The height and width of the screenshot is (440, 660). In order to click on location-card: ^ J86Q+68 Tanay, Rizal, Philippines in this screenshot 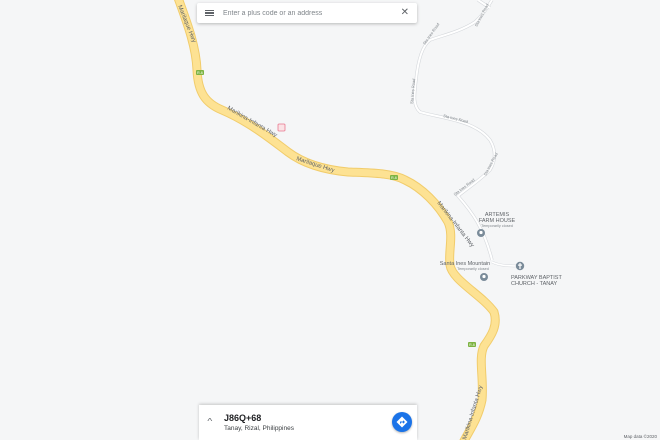, I will do `click(308, 422)`.